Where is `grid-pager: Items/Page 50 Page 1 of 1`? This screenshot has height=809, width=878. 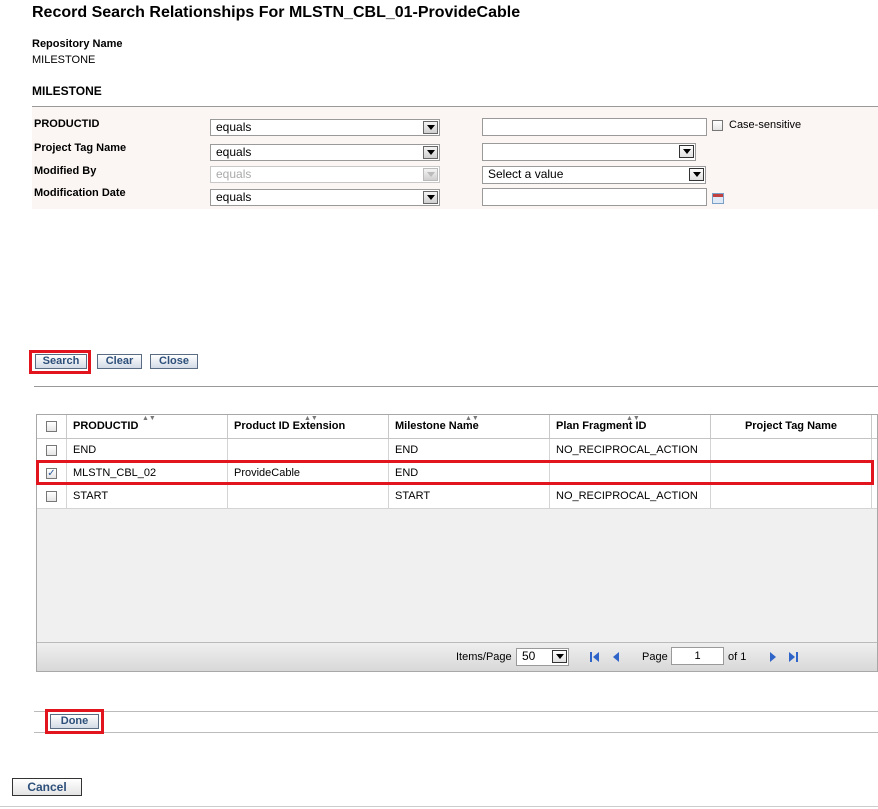 grid-pager: Items/Page 50 Page 1 of 1 is located at coordinates (457, 656).